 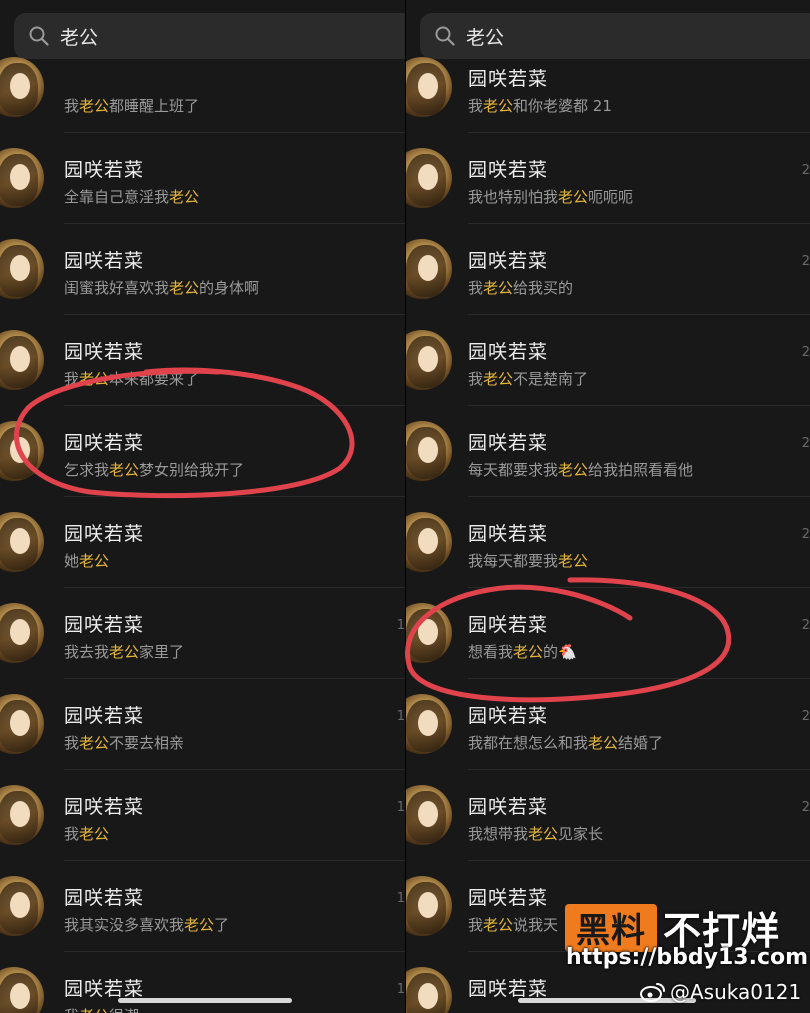 What do you see at coordinates (513, 197) in the screenshot?
I see `snippet-text: 我也特别怕我` at bounding box center [513, 197].